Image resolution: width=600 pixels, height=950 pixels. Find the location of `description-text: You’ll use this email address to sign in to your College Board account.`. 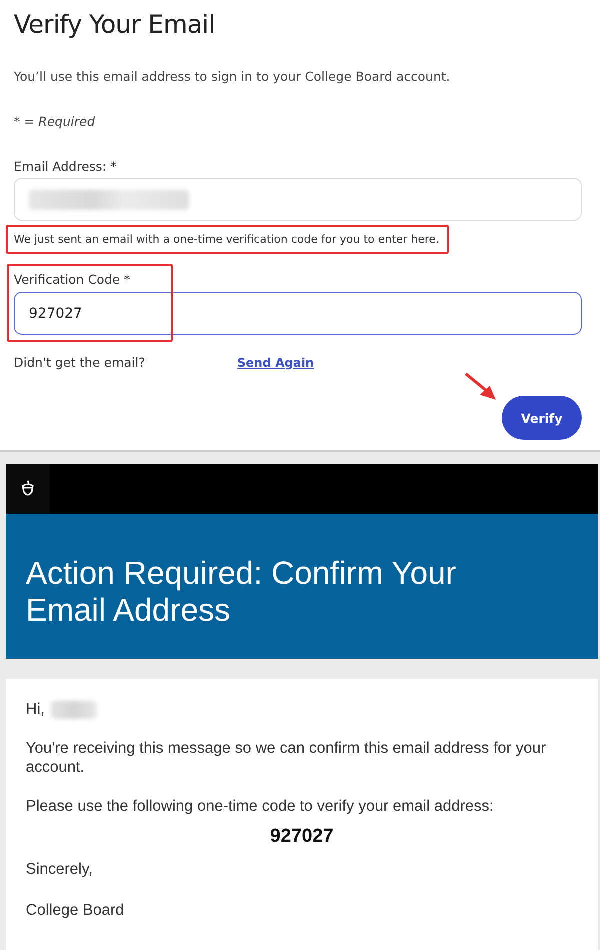

description-text: You’ll use this email address to sign in to your College Board account. is located at coordinates (233, 76).